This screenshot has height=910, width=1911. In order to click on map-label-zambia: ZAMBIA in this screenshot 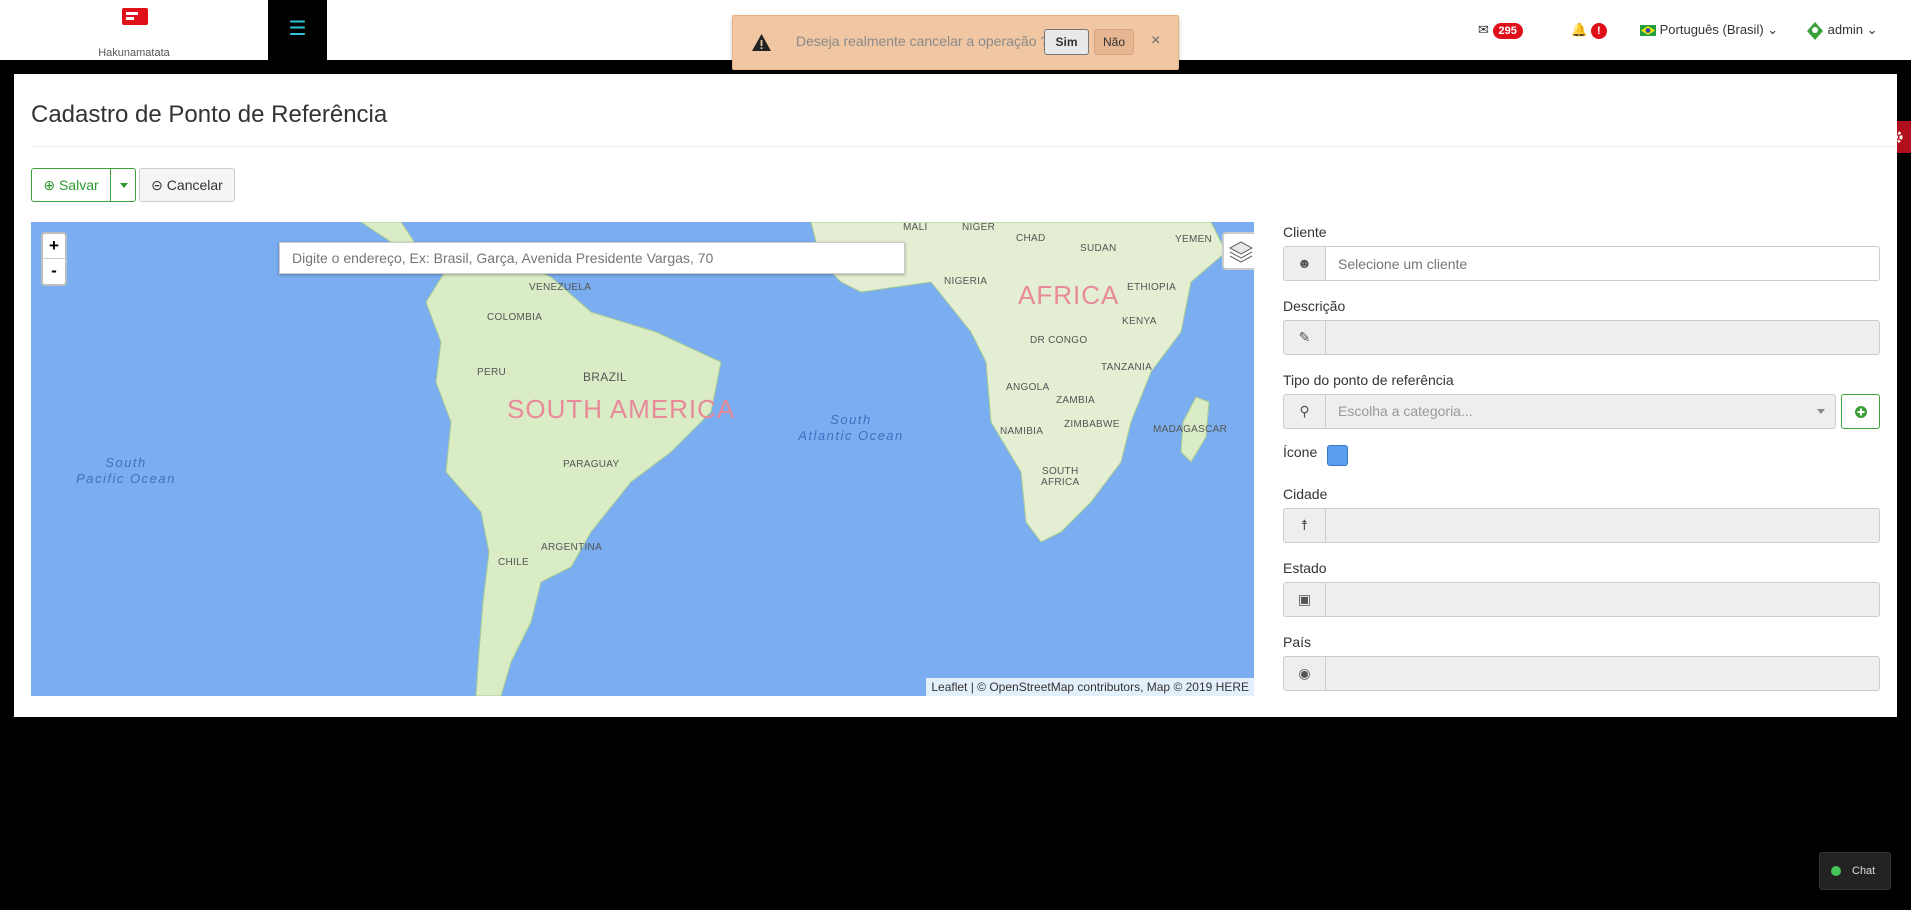, I will do `click(1076, 400)`.